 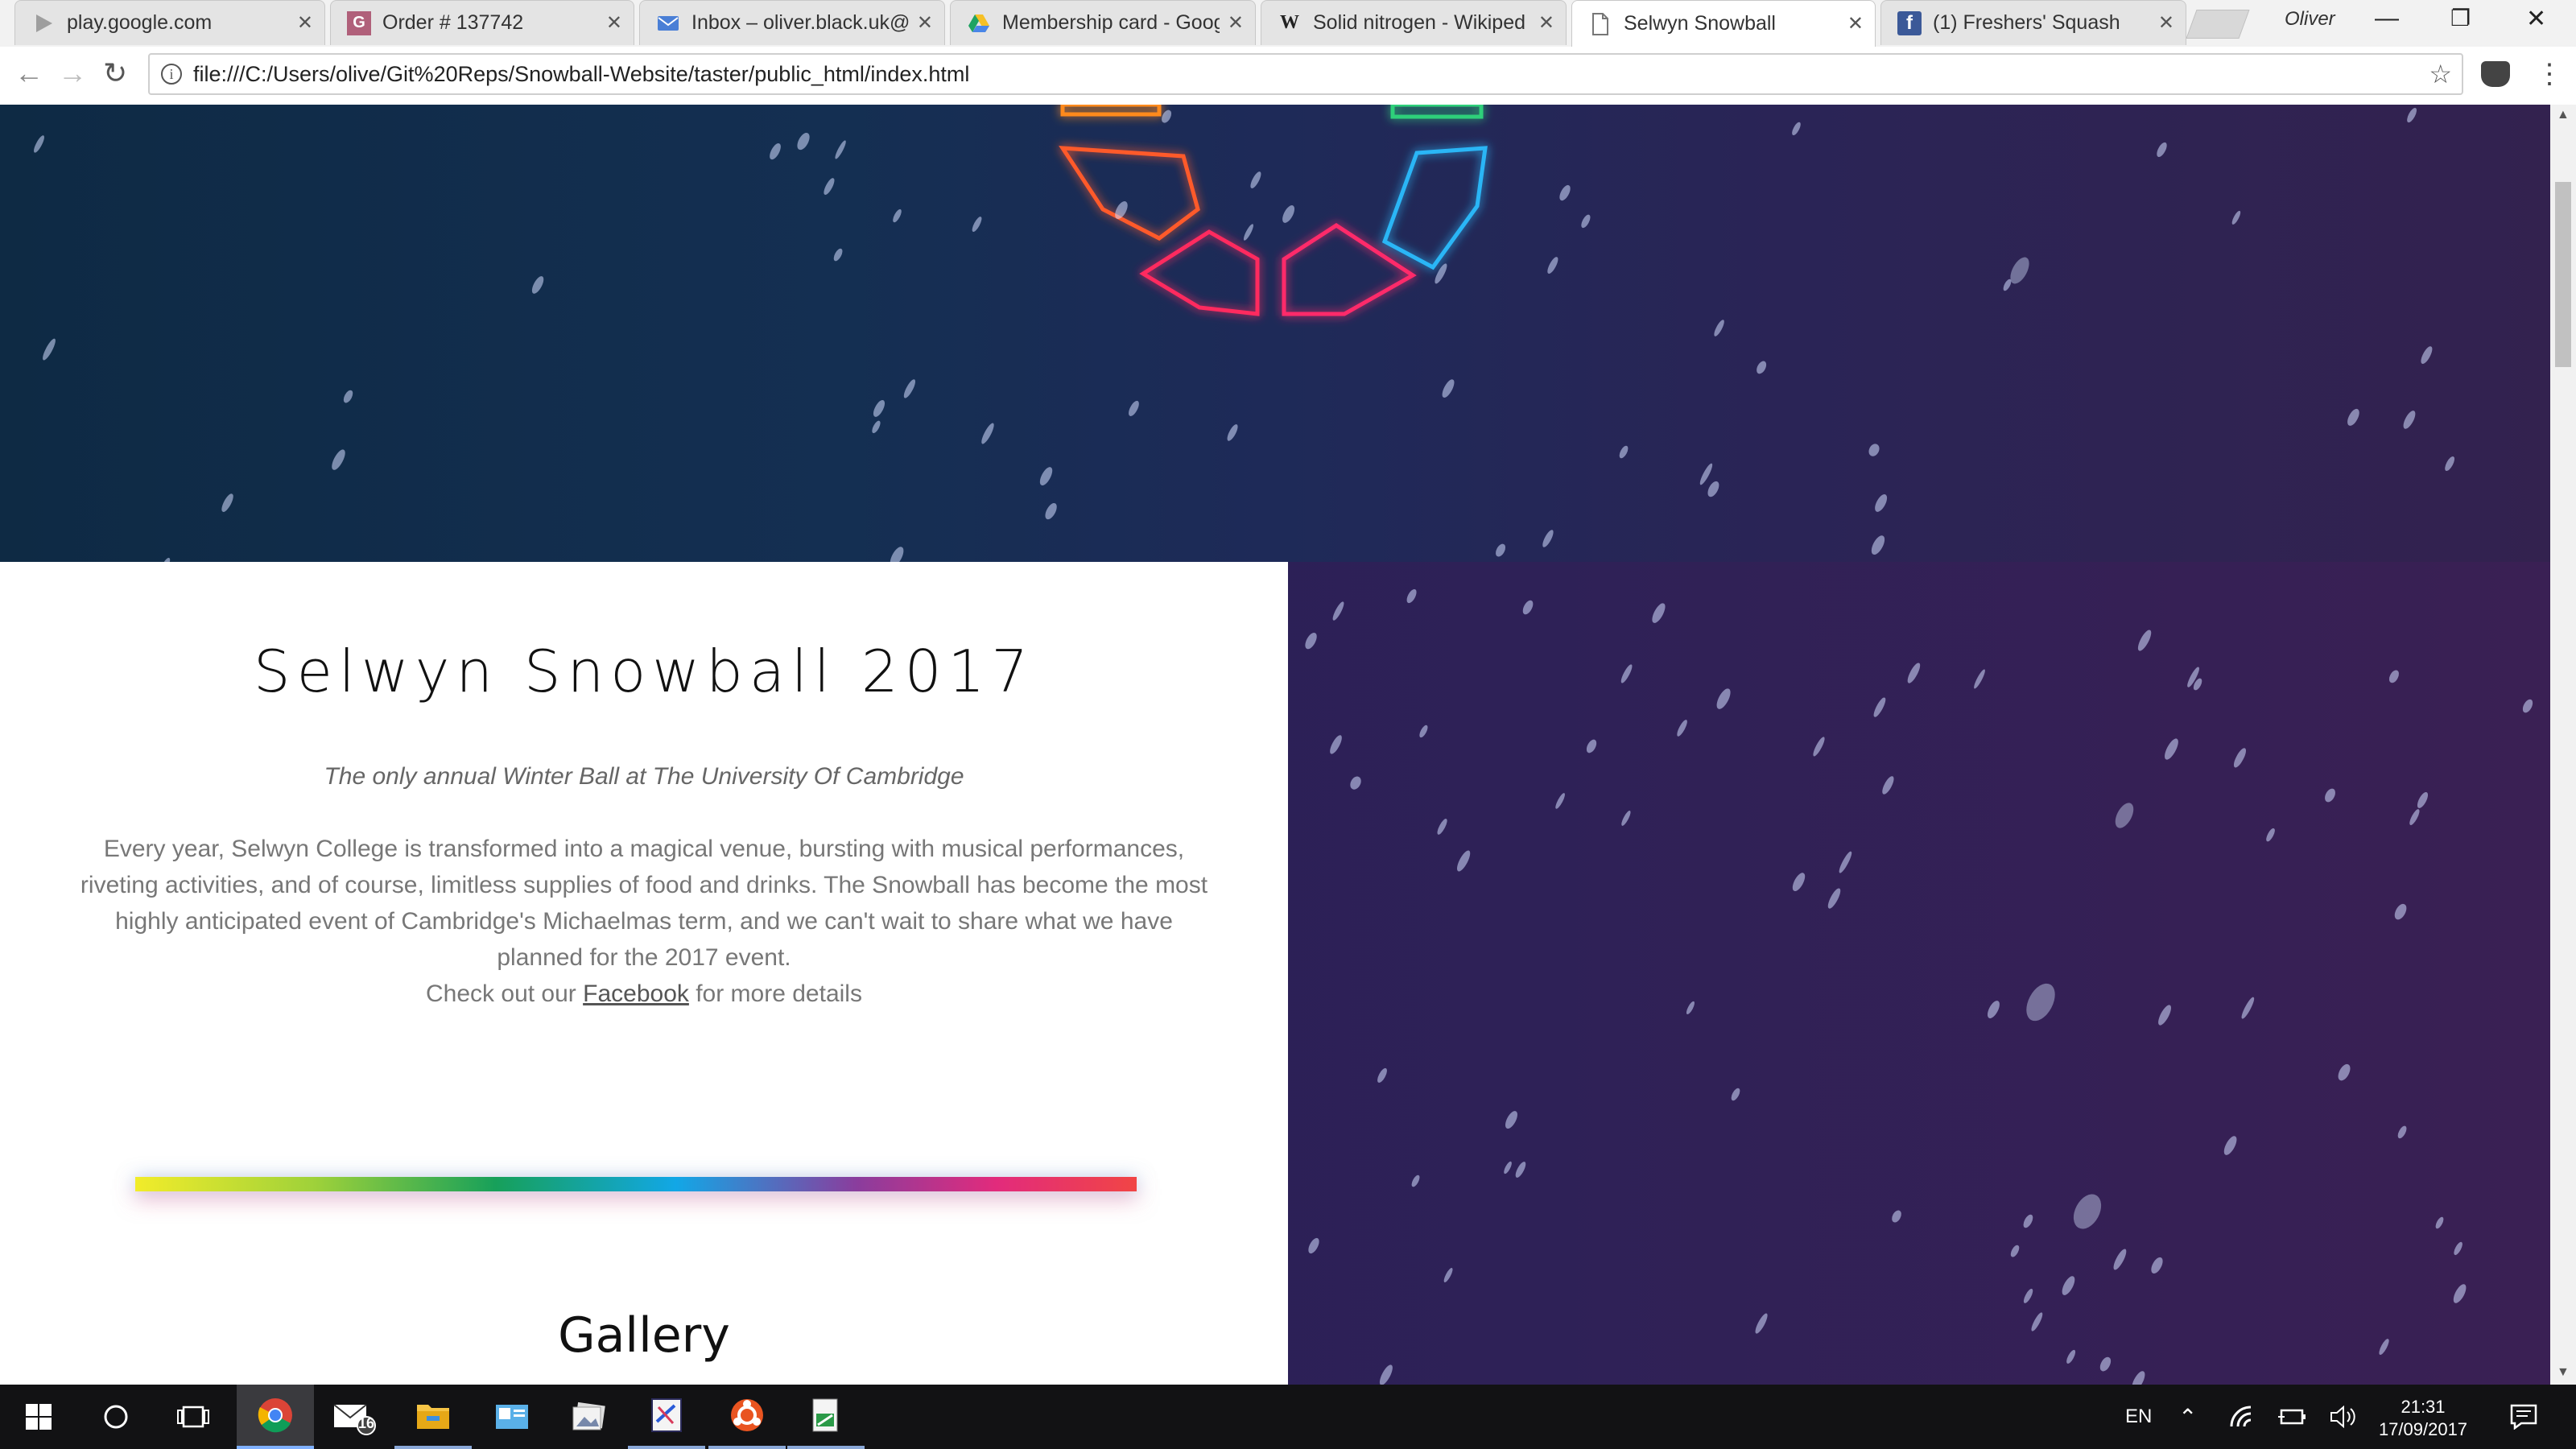 I want to click on tab-selwyn-snowball: Selwyn Snowball ✕, so click(x=1723, y=23).